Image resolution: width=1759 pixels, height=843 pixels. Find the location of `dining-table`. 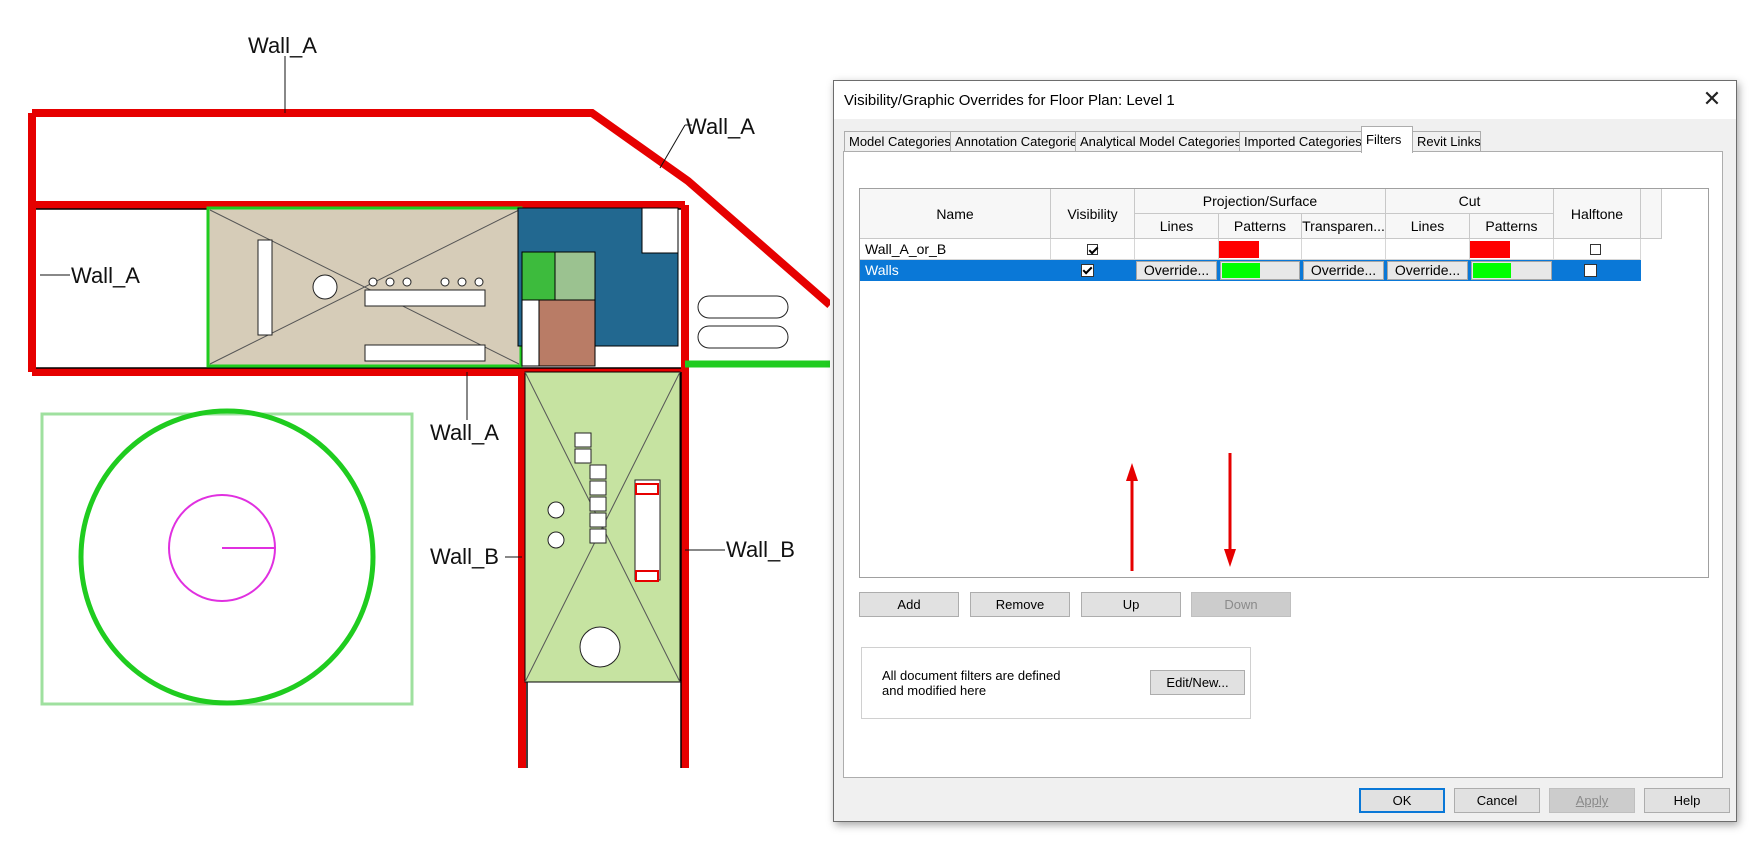

dining-table is located at coordinates (265, 287).